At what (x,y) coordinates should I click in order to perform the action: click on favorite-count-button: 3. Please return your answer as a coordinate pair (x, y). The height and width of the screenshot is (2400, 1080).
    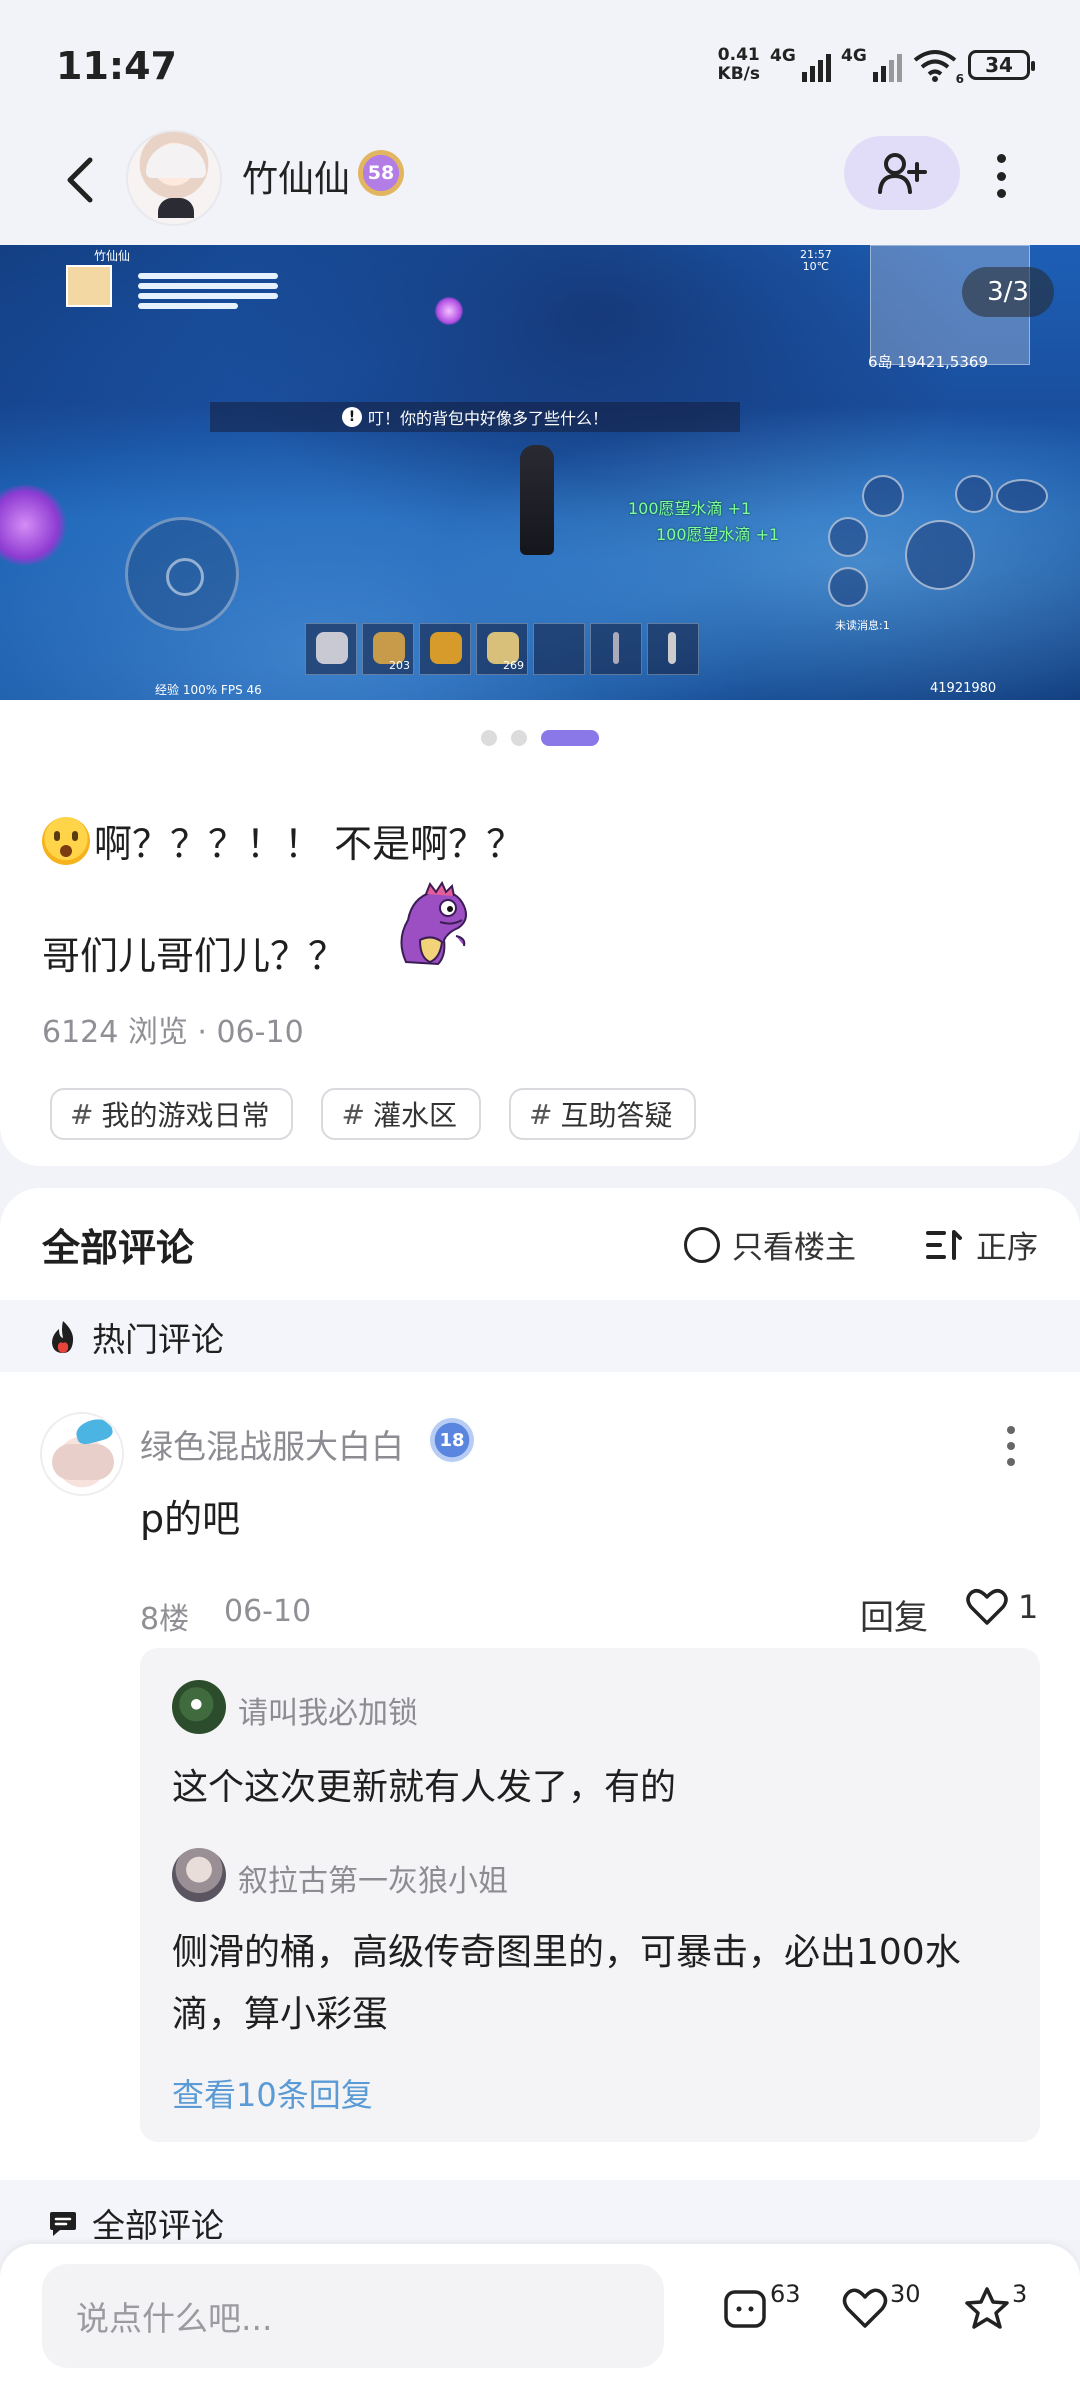
    Looking at the image, I should click on (995, 2306).